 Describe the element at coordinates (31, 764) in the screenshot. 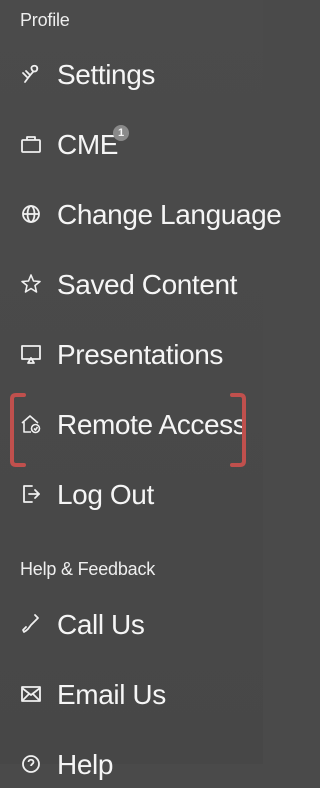

I see `help-icon` at that location.